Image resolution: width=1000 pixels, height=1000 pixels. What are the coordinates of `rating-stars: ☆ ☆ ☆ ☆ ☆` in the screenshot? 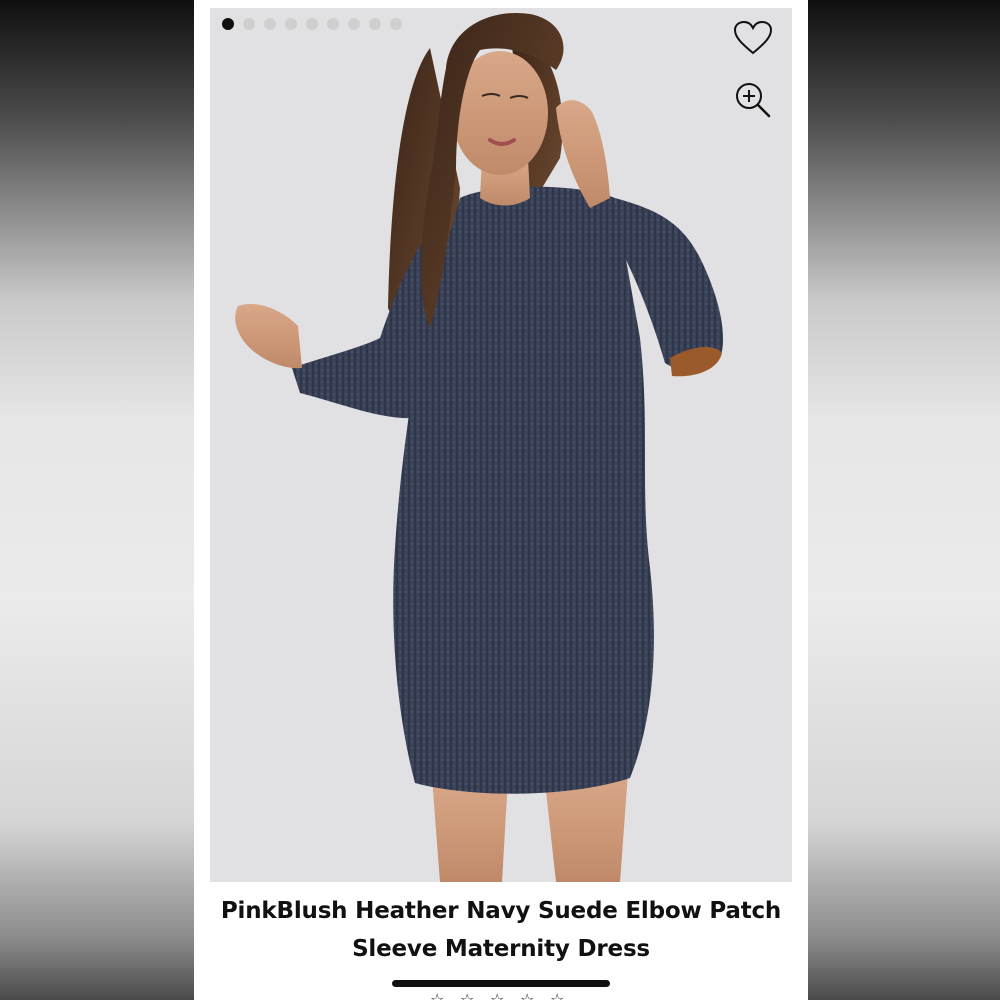 It's located at (498, 996).